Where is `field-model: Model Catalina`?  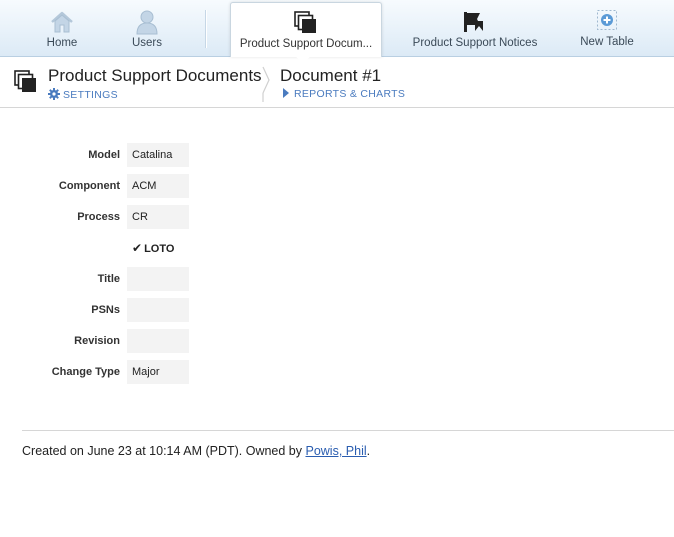 field-model: Model Catalina is located at coordinates (100, 155).